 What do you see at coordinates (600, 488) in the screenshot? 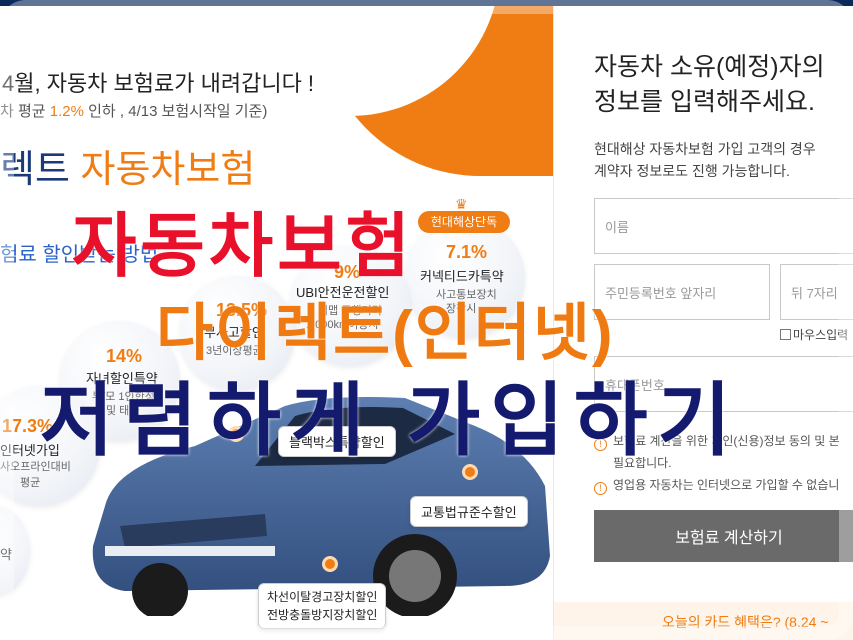
I see `info-icon: !` at bounding box center [600, 488].